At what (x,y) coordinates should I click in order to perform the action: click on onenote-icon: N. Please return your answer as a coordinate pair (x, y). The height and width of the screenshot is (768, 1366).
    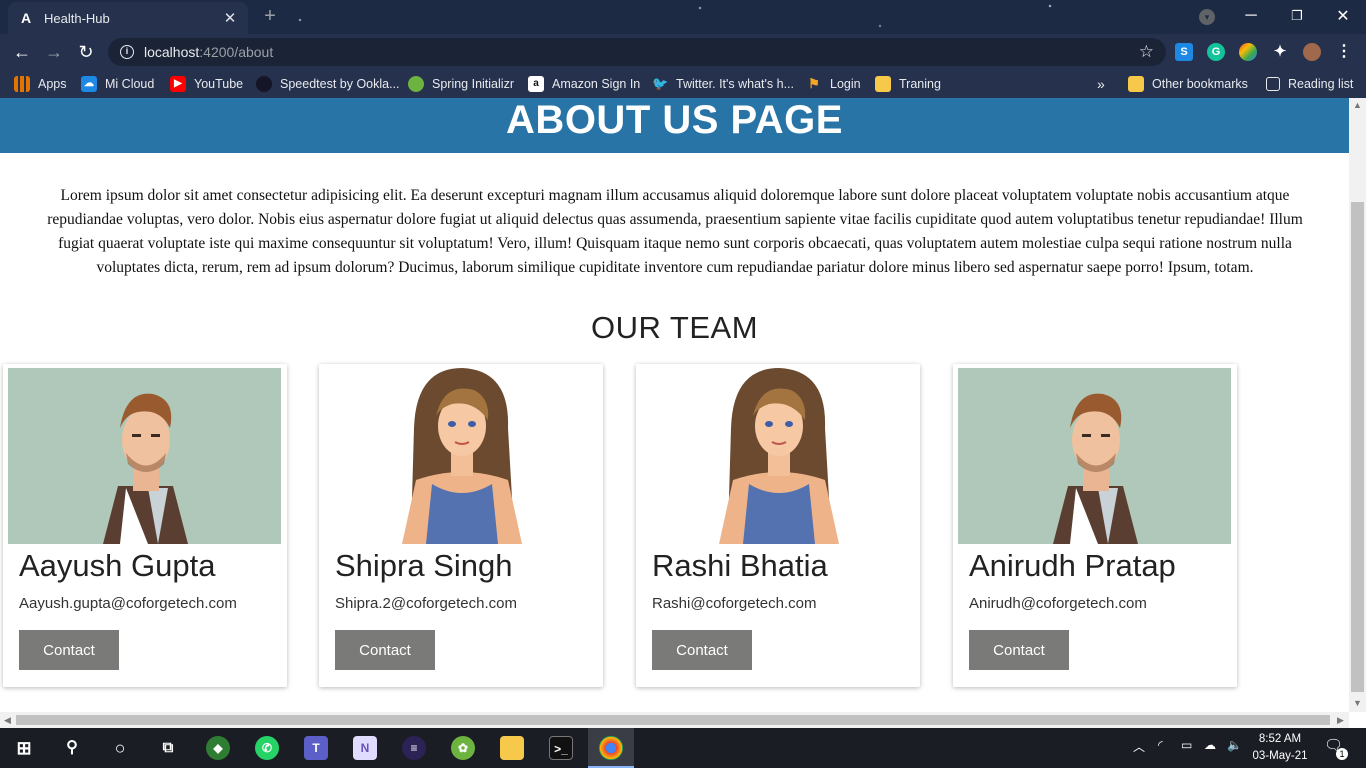
    Looking at the image, I should click on (365, 748).